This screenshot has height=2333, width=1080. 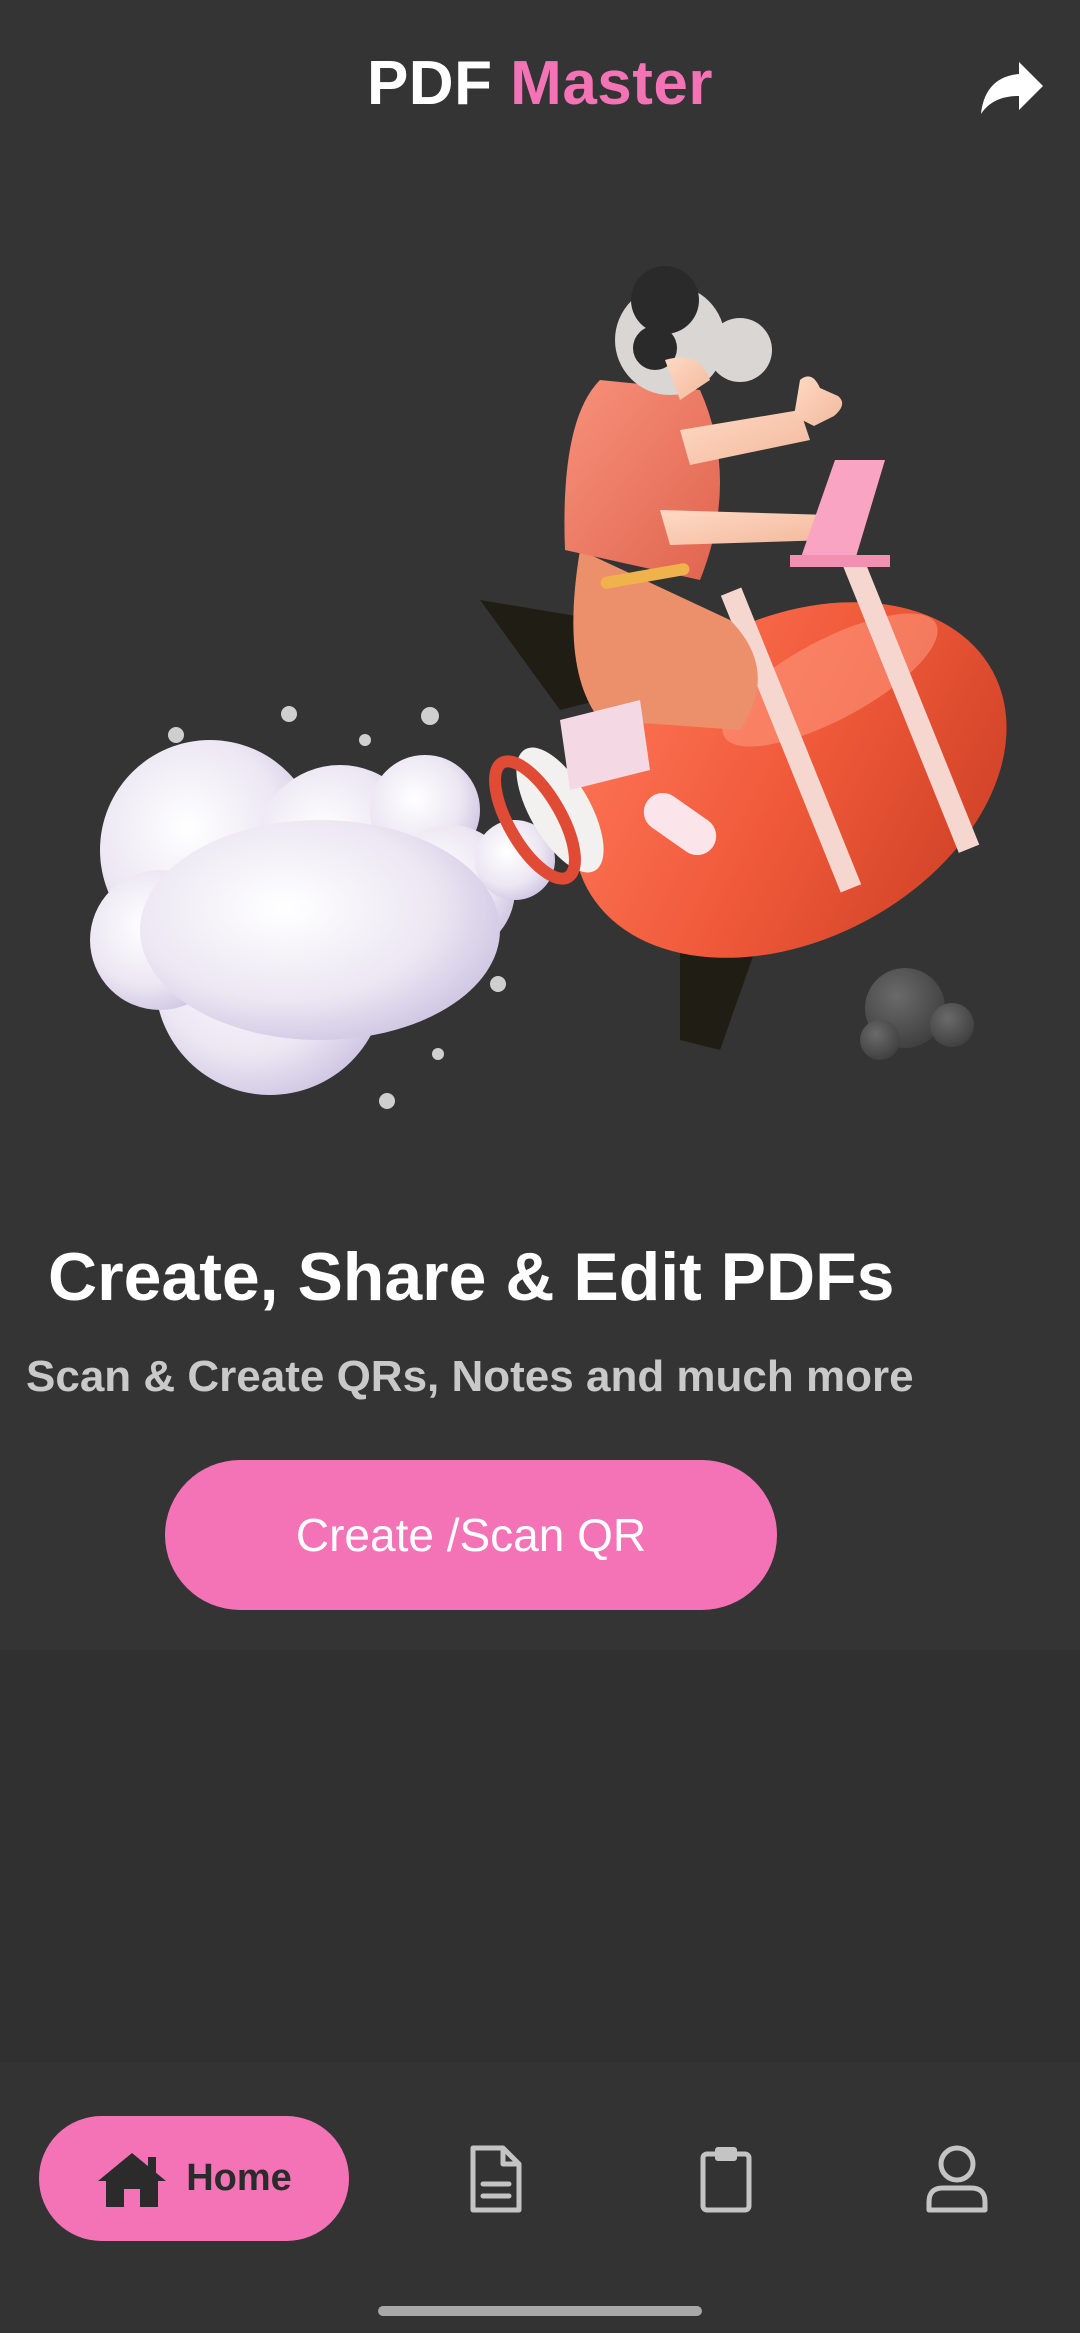 What do you see at coordinates (471, 1277) in the screenshot?
I see `headline: Create, Share & Edit PDFs` at bounding box center [471, 1277].